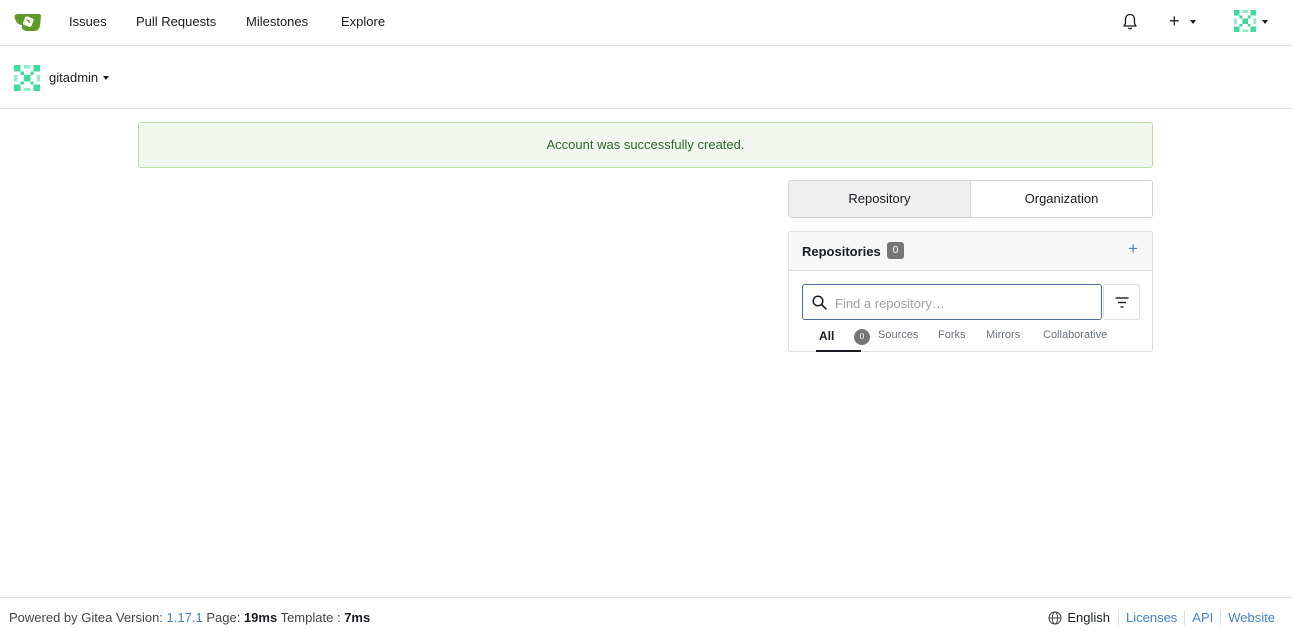 The image size is (1292, 634). I want to click on dashboard-tab-switcher: Repository Organization, so click(970, 199).